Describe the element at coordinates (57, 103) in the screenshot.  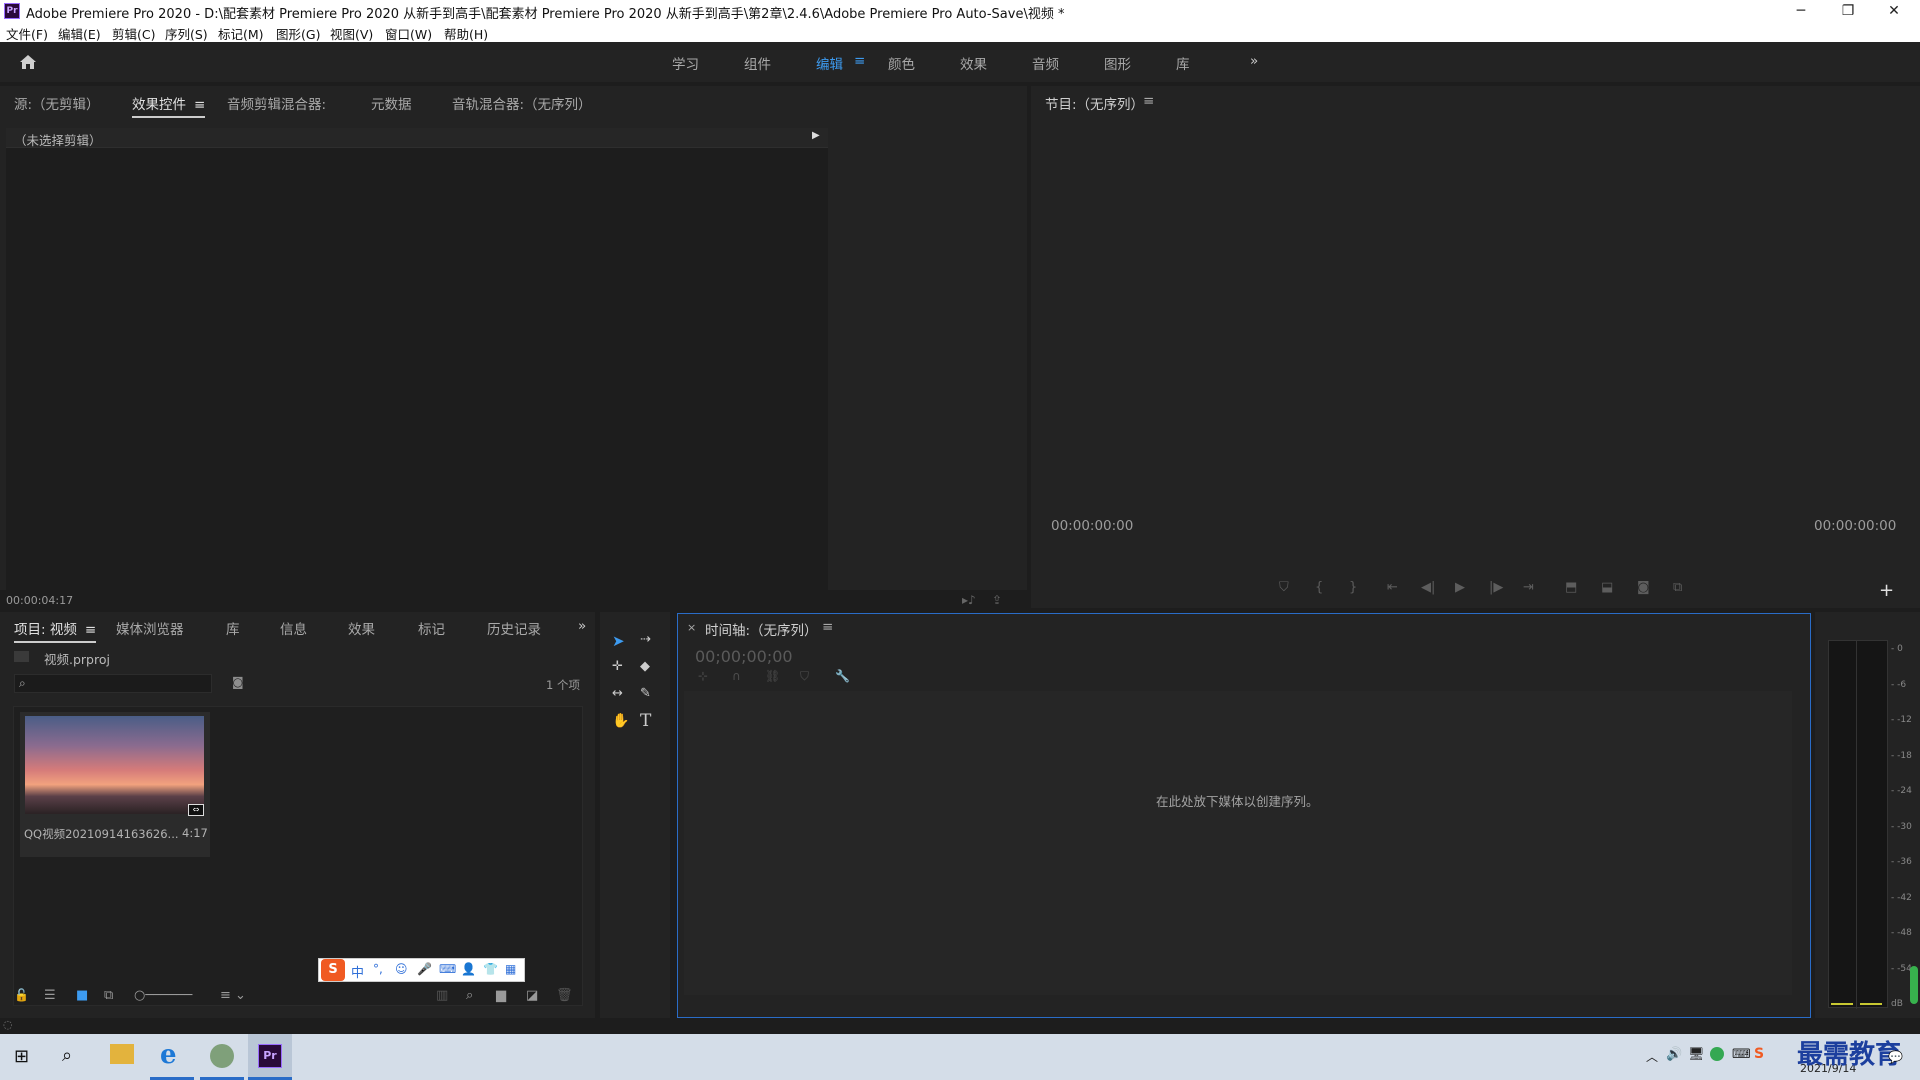
I see `tab-source: 源:（无剪辑）` at that location.